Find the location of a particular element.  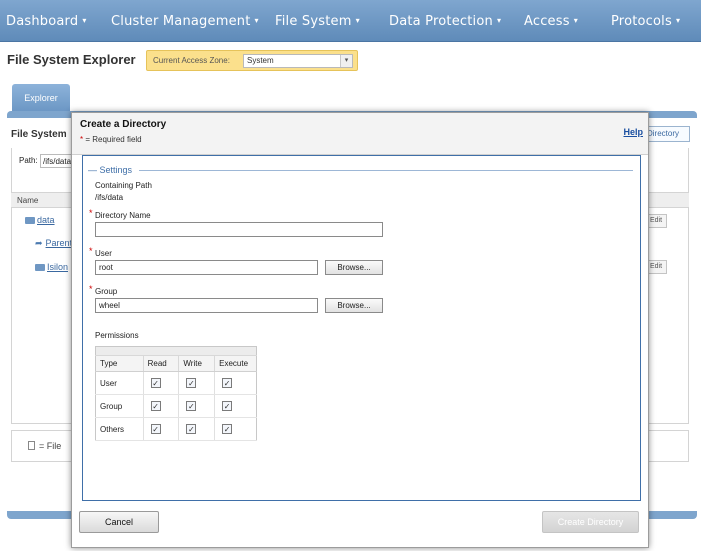

create-directory-button: Directory is located at coordinates (667, 134).